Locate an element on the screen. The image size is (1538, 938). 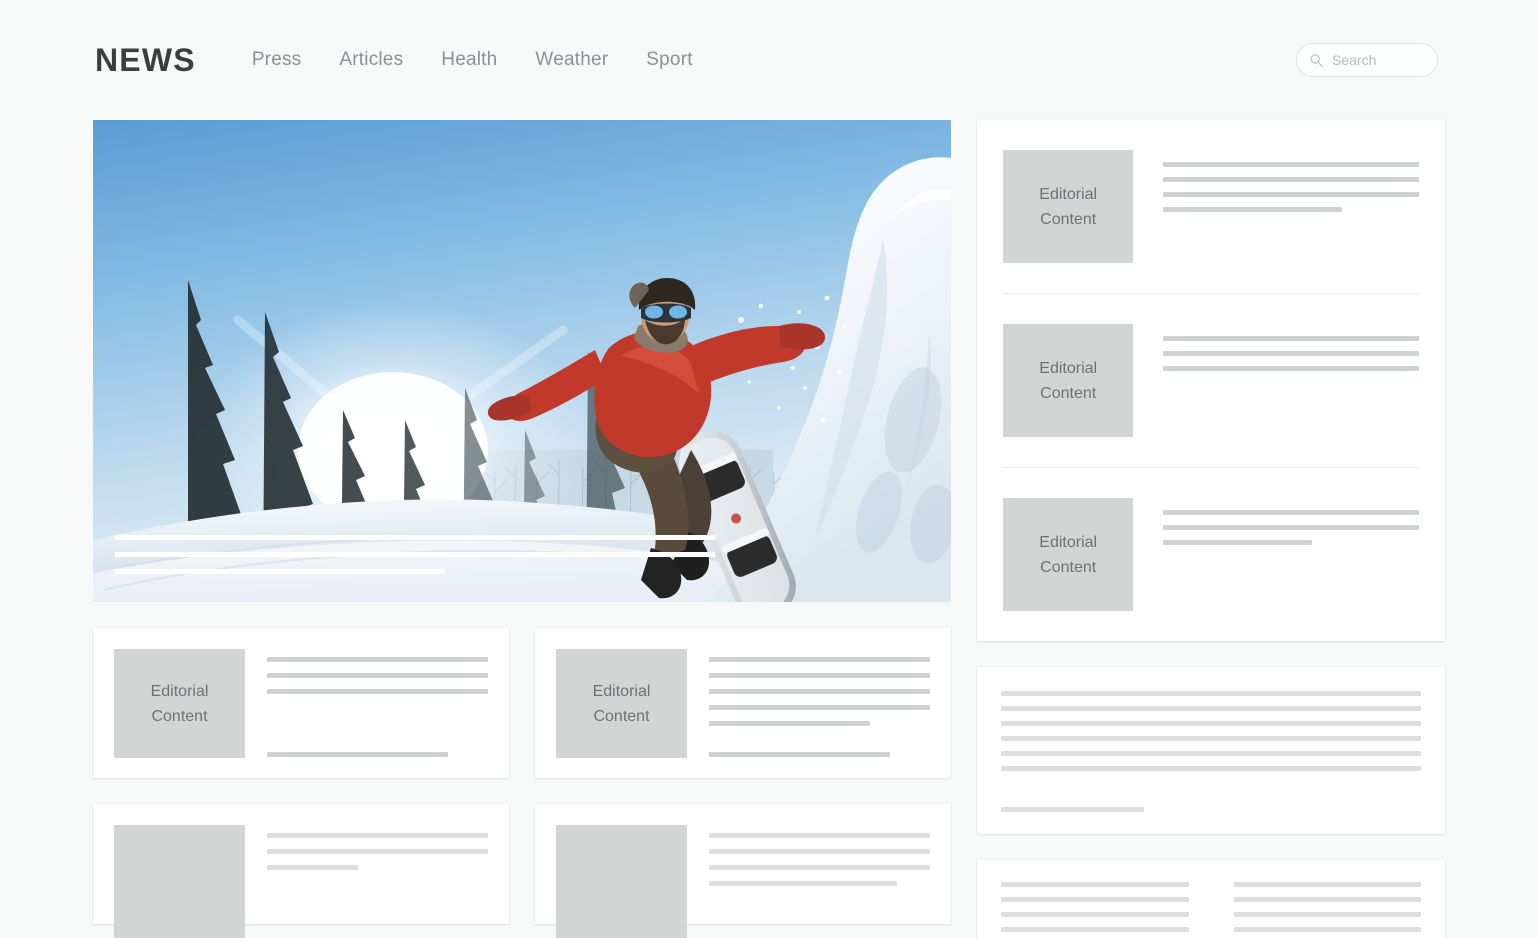
primary-navigation: Press Articles Health Weather Sport is located at coordinates (472, 60).